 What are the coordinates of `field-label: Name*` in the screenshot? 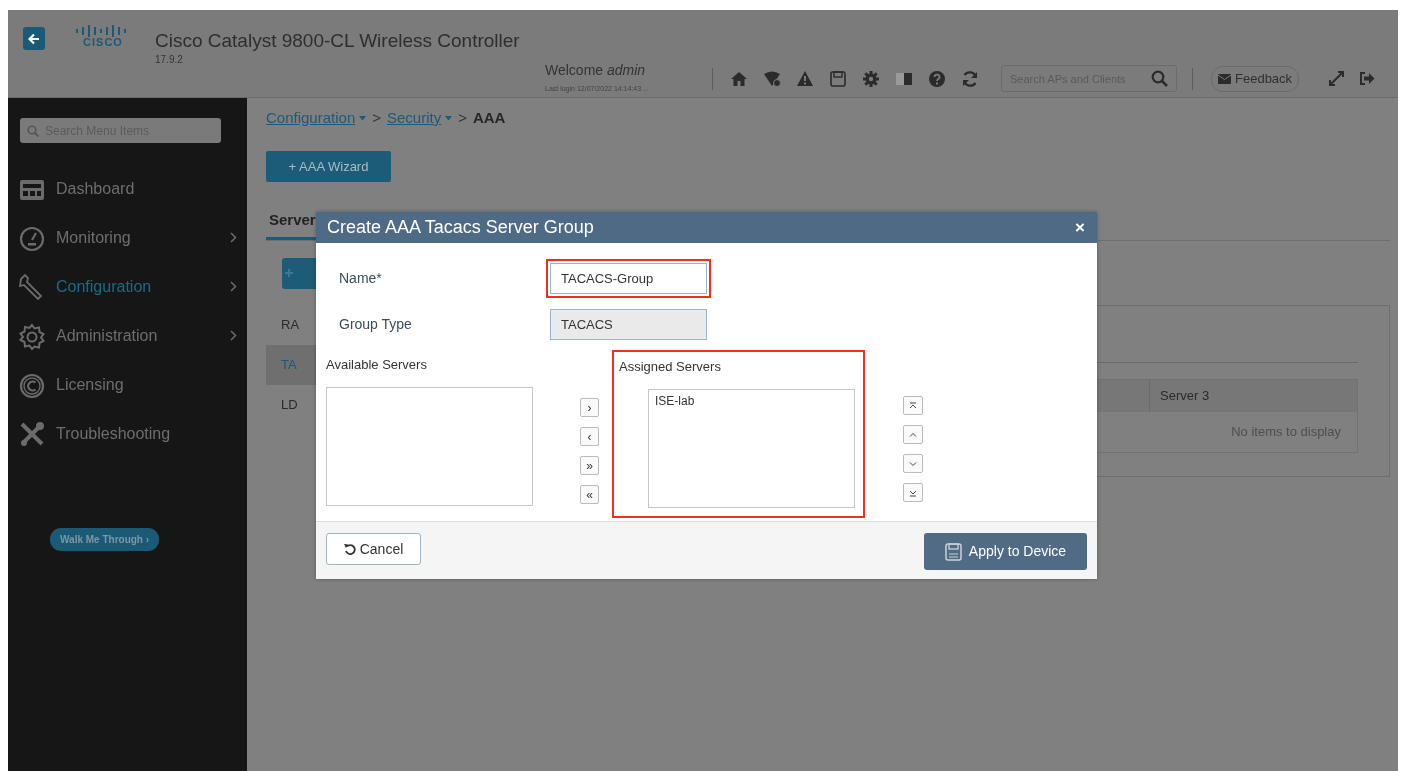 It's located at (360, 278).